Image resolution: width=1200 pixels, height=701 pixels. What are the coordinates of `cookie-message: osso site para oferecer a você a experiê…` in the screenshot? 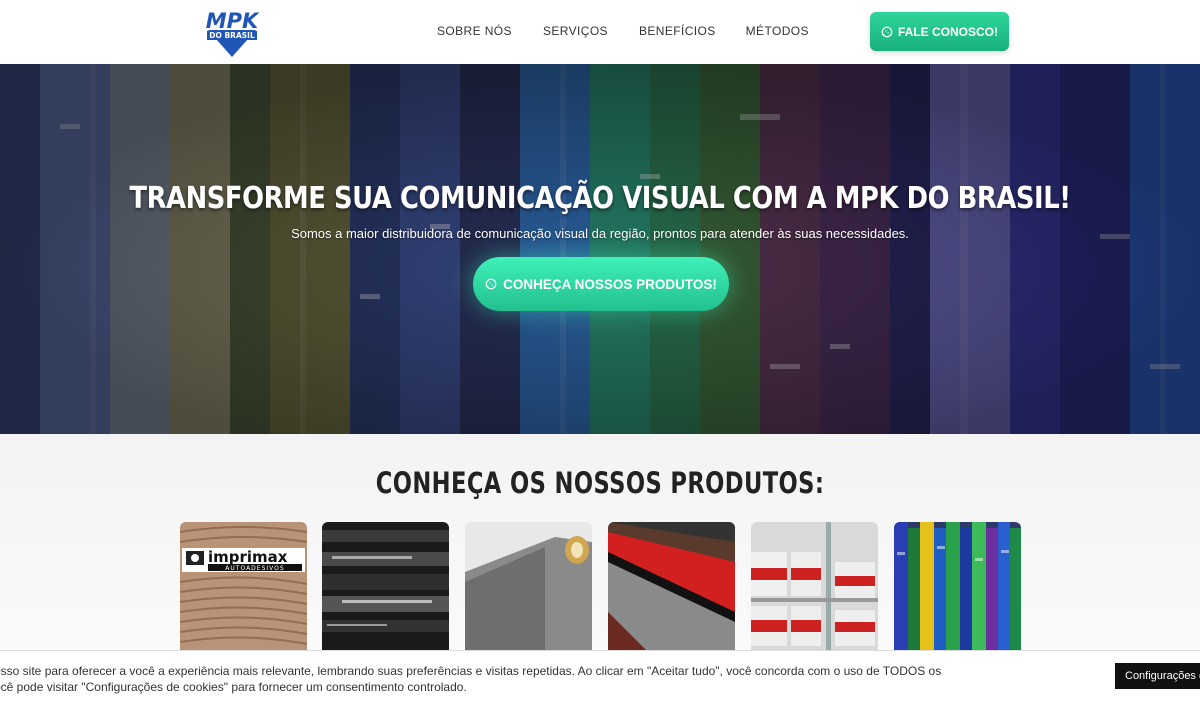 It's located at (471, 679).